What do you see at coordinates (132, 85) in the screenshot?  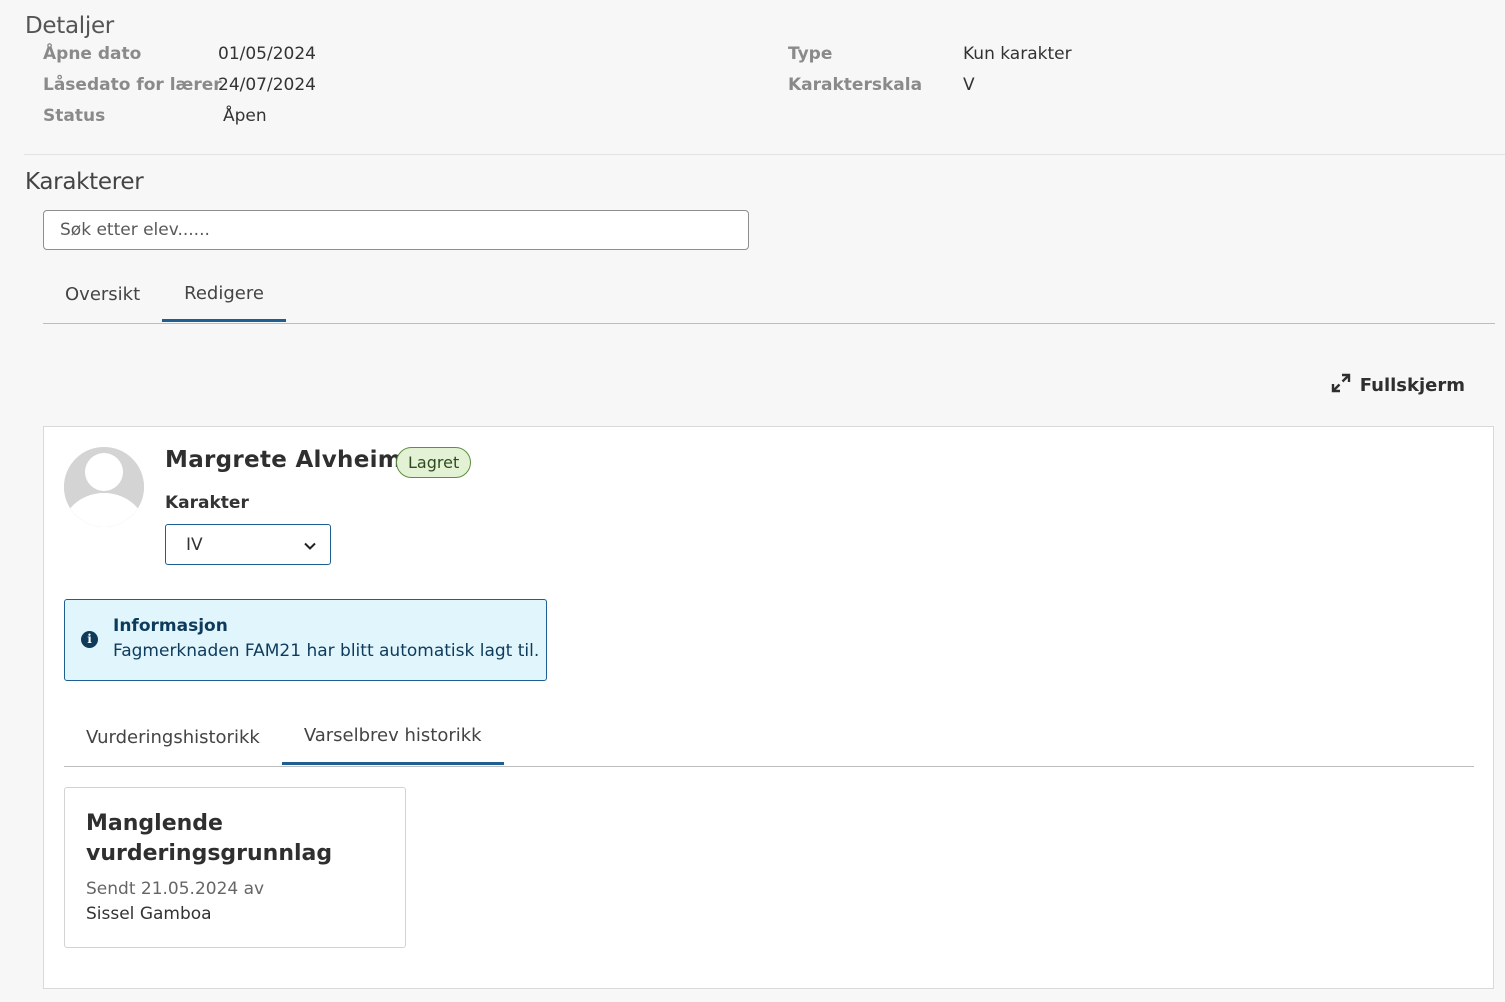 I see `lock-date-label: Låsedato for lærer` at bounding box center [132, 85].